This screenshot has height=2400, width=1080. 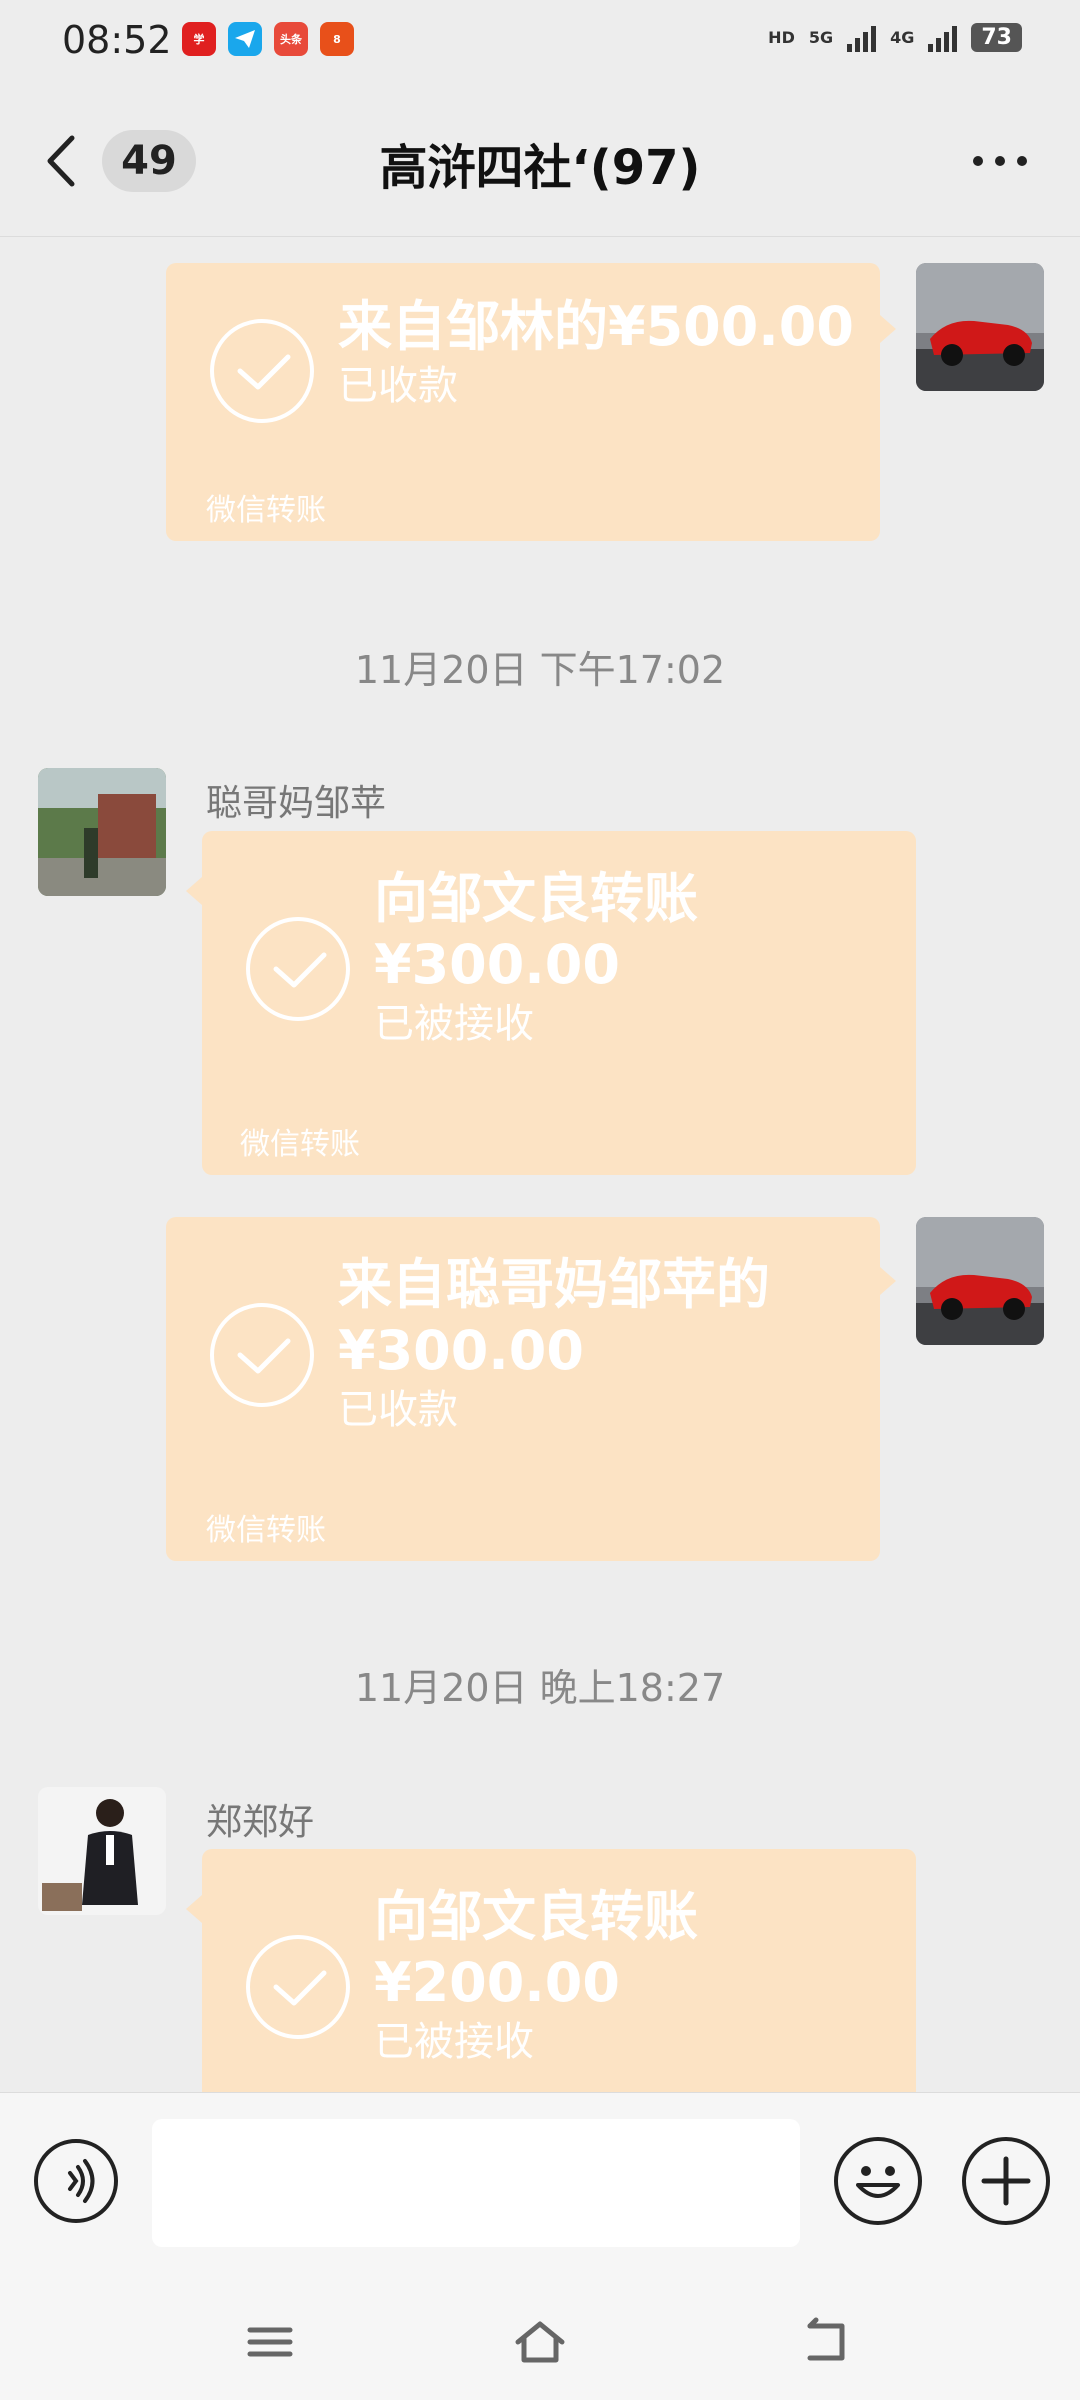 What do you see at coordinates (826, 2342) in the screenshot?
I see `back-nav-icon` at bounding box center [826, 2342].